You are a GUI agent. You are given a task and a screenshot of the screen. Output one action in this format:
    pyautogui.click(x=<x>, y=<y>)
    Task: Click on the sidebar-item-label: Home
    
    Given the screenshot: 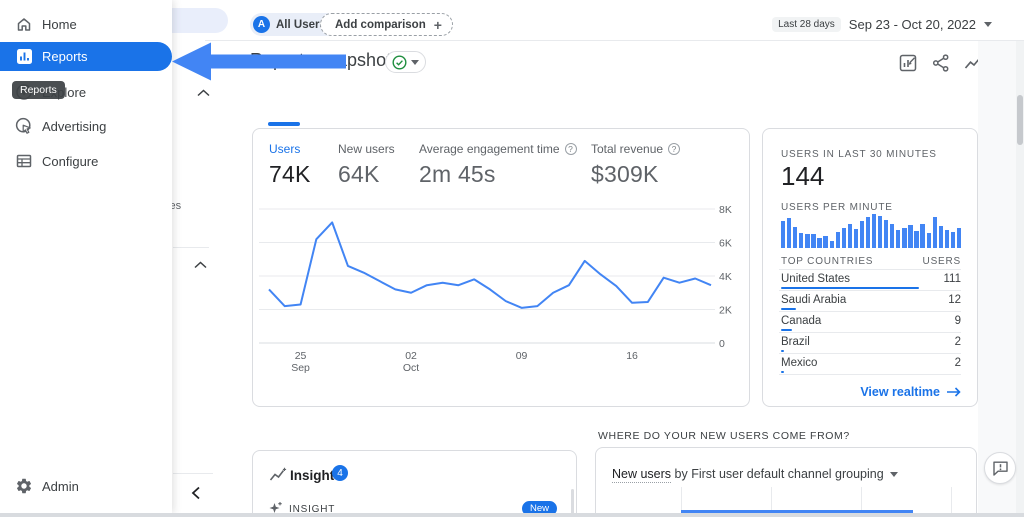 What is the action you would take?
    pyautogui.click(x=59, y=24)
    